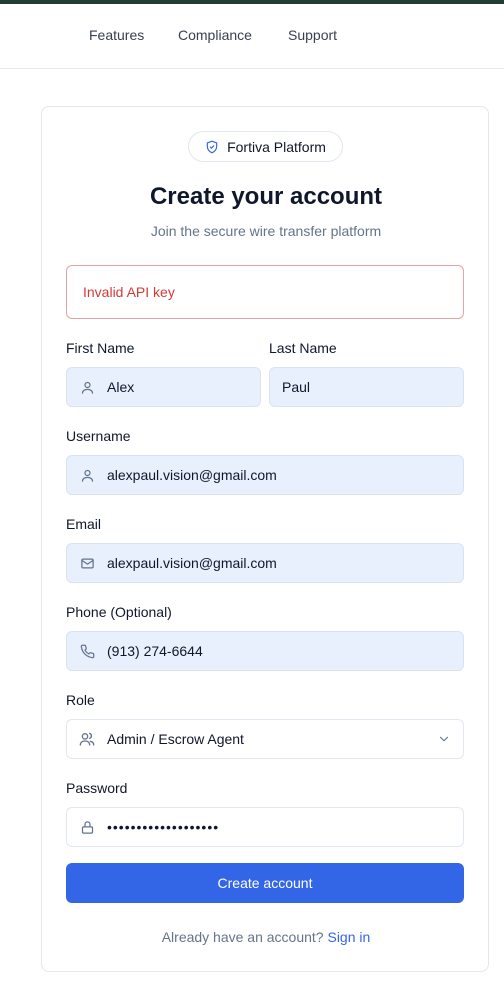 The height and width of the screenshot is (994, 504). I want to click on password-field: •••••••••••••••••••, so click(265, 827).